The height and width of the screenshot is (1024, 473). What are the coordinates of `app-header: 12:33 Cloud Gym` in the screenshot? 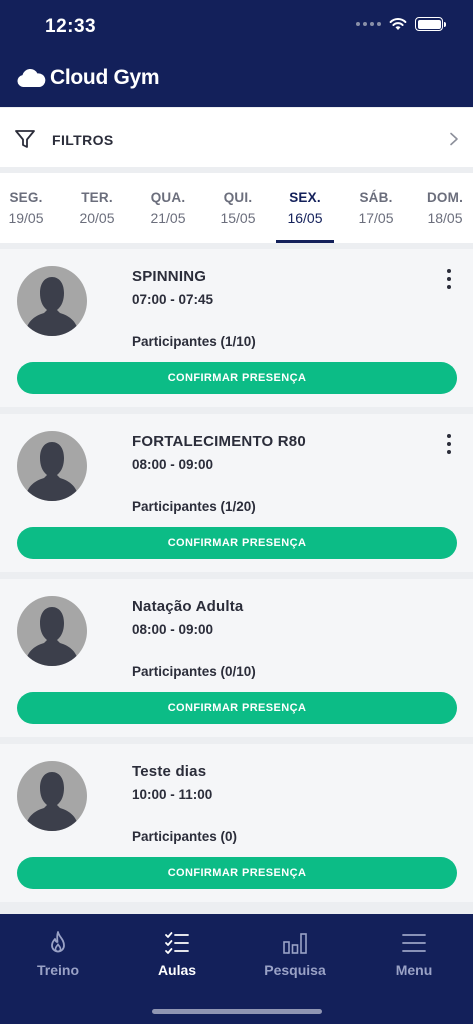 It's located at (236, 53).